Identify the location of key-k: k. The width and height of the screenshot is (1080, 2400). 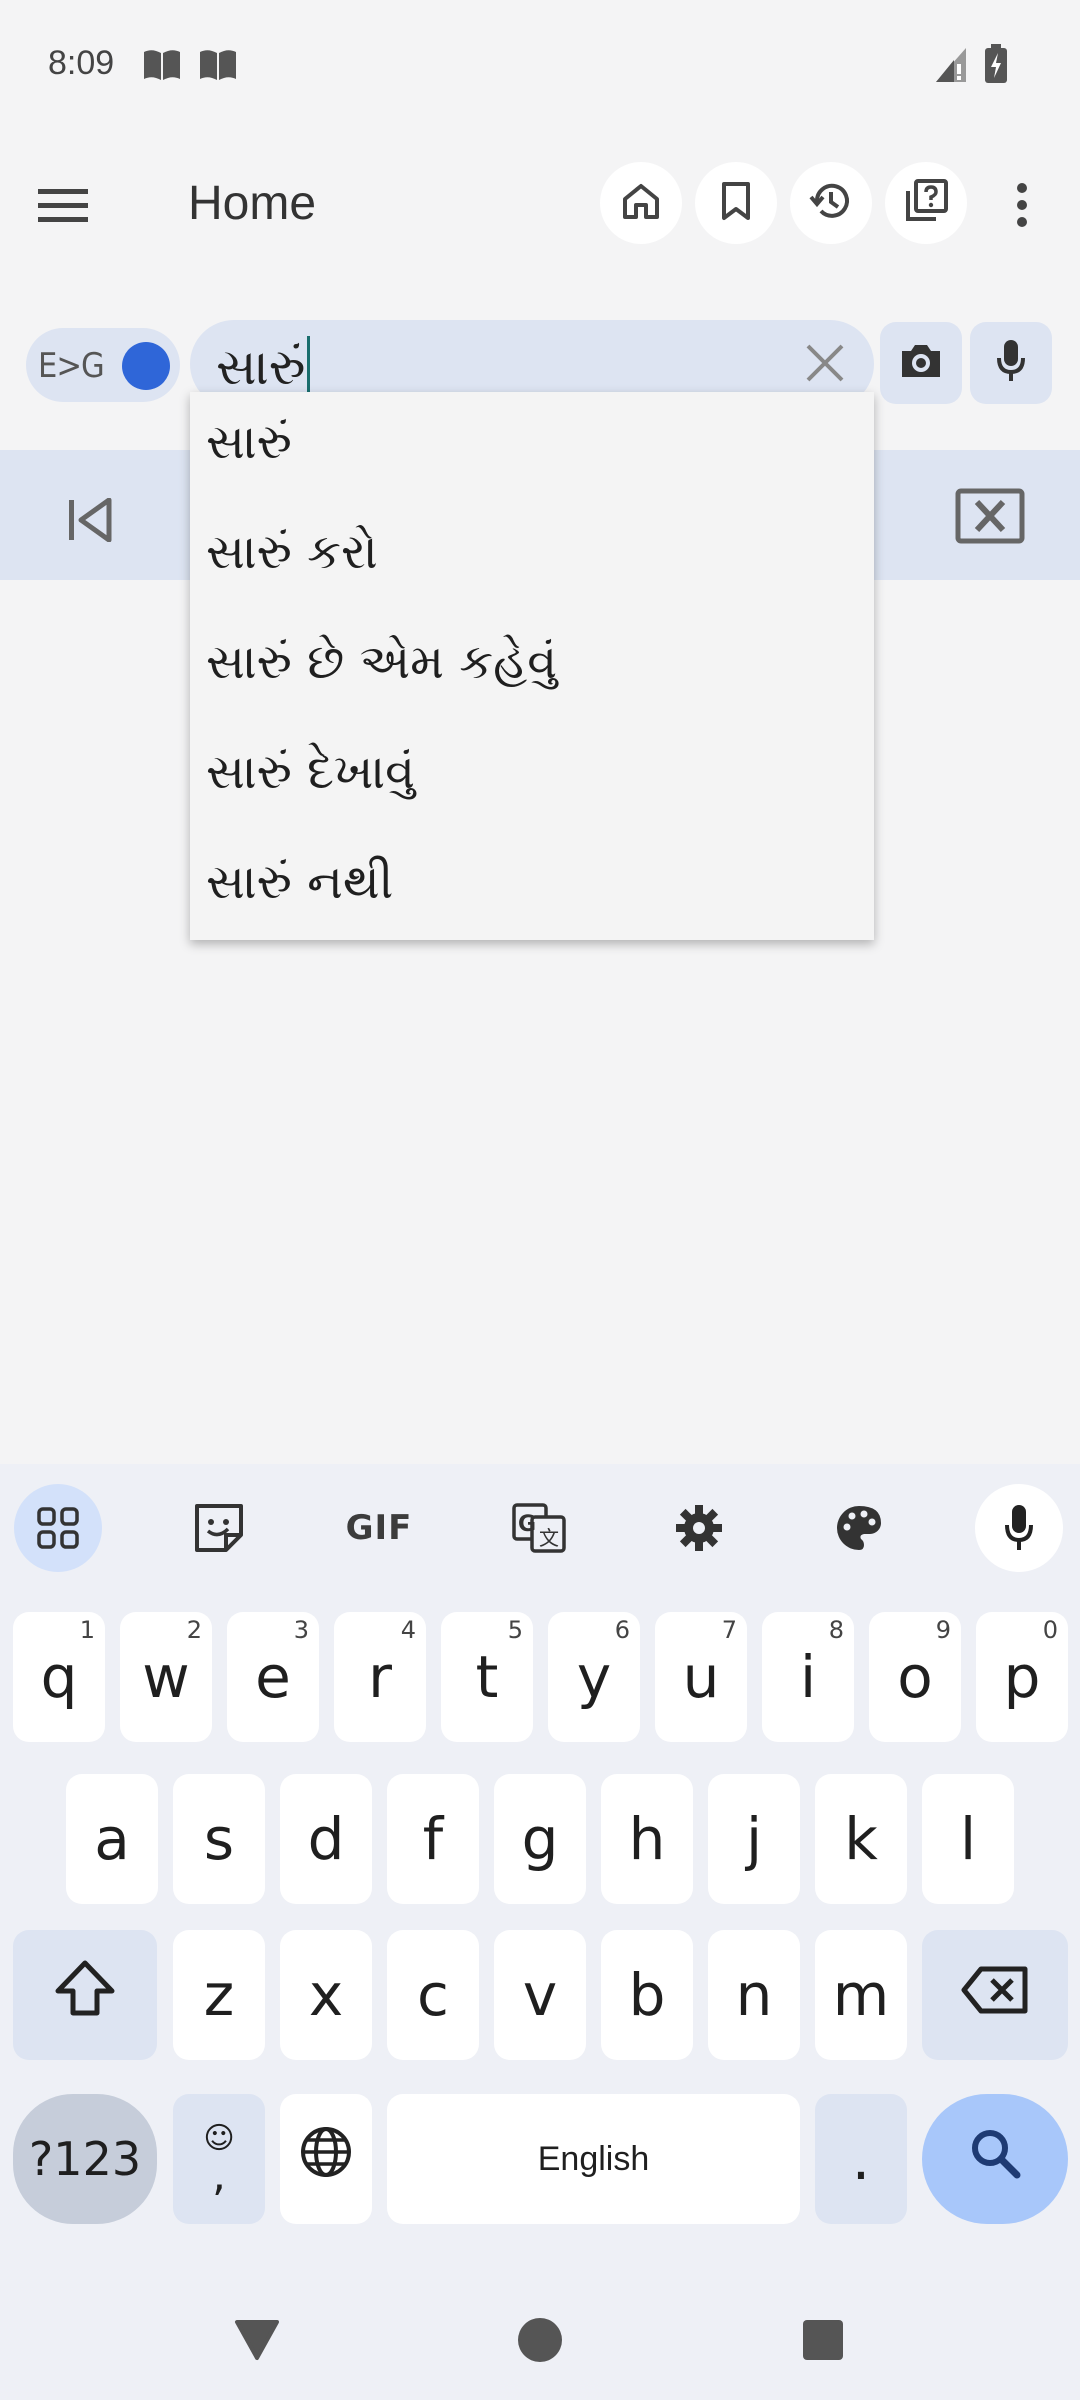
(861, 1839).